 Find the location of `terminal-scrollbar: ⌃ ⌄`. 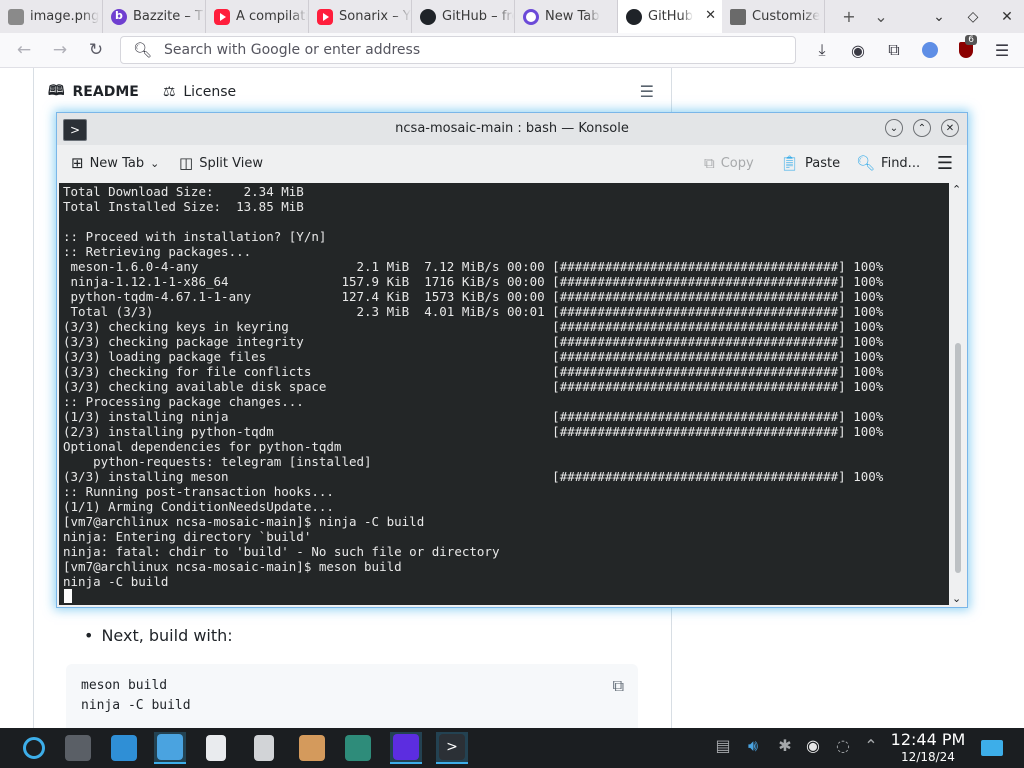

terminal-scrollbar: ⌃ ⌄ is located at coordinates (958, 394).